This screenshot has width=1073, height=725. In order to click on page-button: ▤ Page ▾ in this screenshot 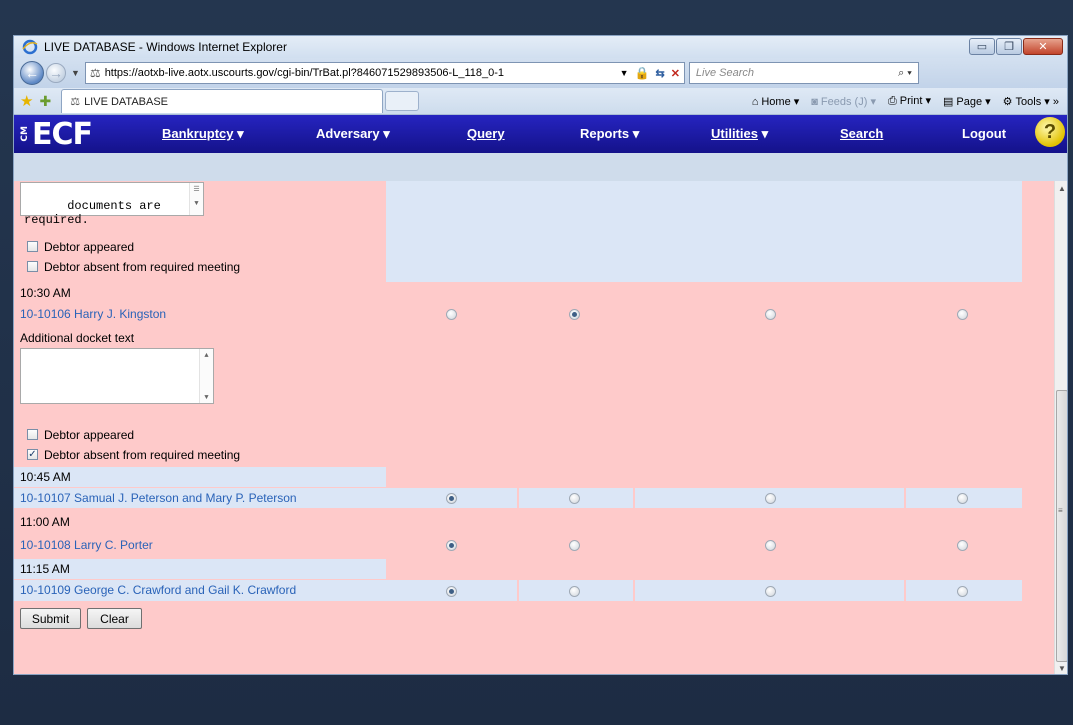, I will do `click(967, 101)`.